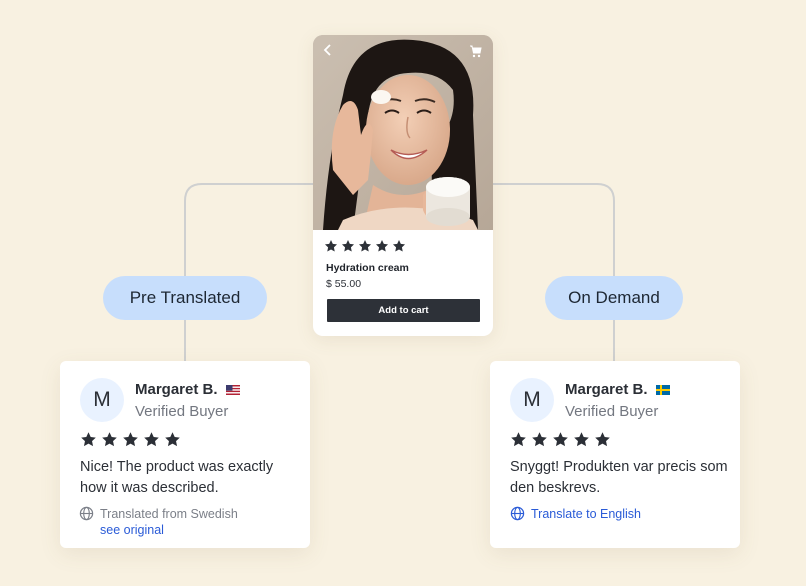 Image resolution: width=806 pixels, height=586 pixels. What do you see at coordinates (169, 530) in the screenshot?
I see `see-original-link: see original` at bounding box center [169, 530].